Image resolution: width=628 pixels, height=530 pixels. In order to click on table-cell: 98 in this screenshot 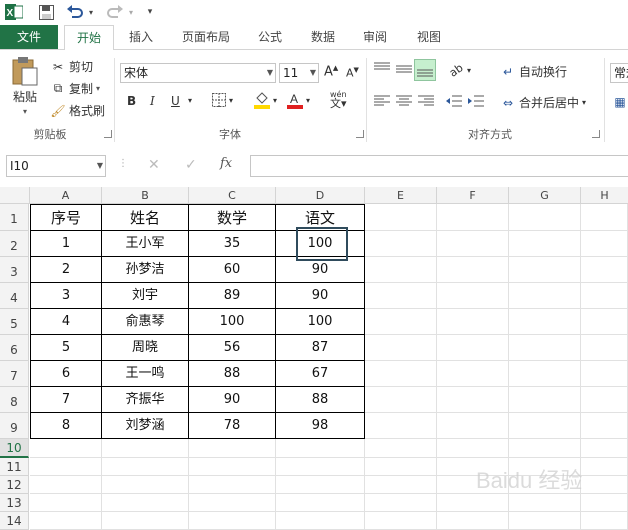, I will do `click(320, 426)`.